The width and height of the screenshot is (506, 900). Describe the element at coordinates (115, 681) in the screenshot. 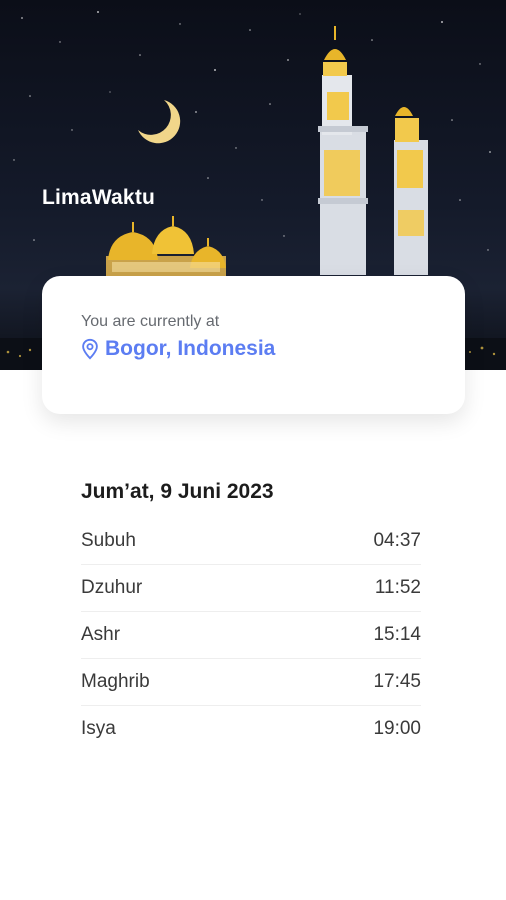

I see `prayer-name: Maghrib` at that location.